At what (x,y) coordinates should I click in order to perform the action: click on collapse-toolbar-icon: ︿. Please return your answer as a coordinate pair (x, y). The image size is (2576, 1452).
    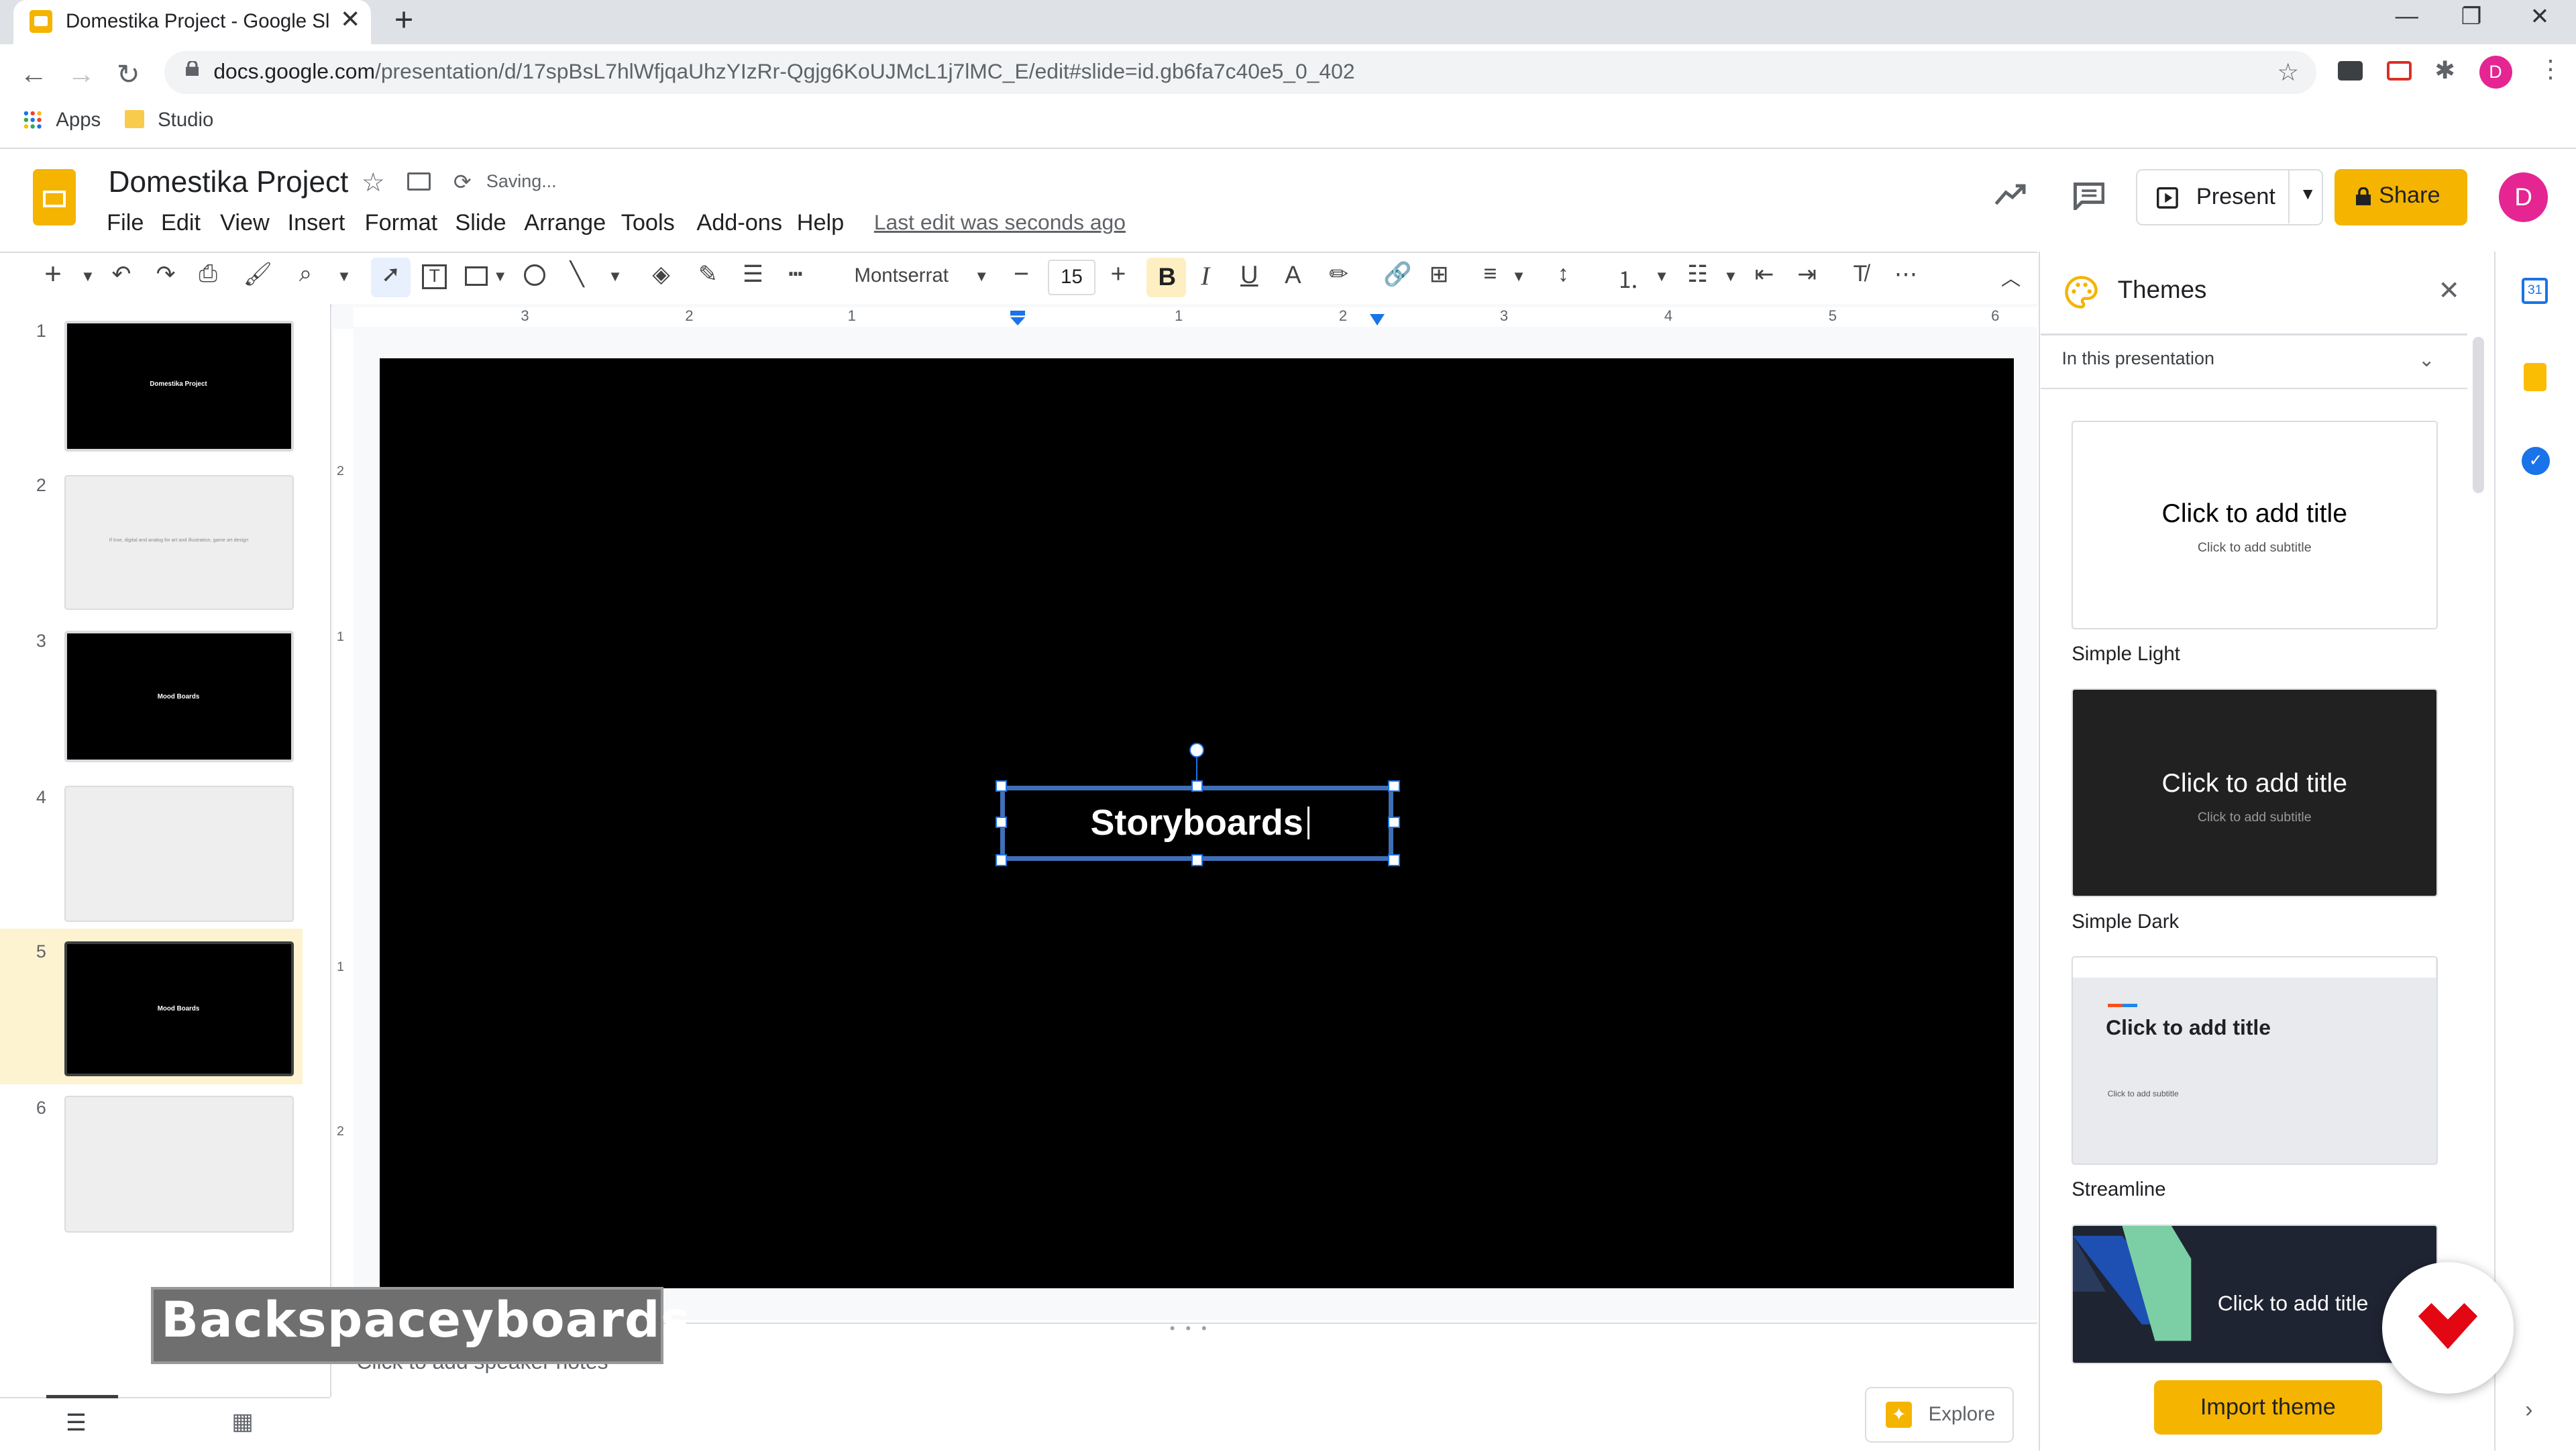
    Looking at the image, I should click on (2011, 277).